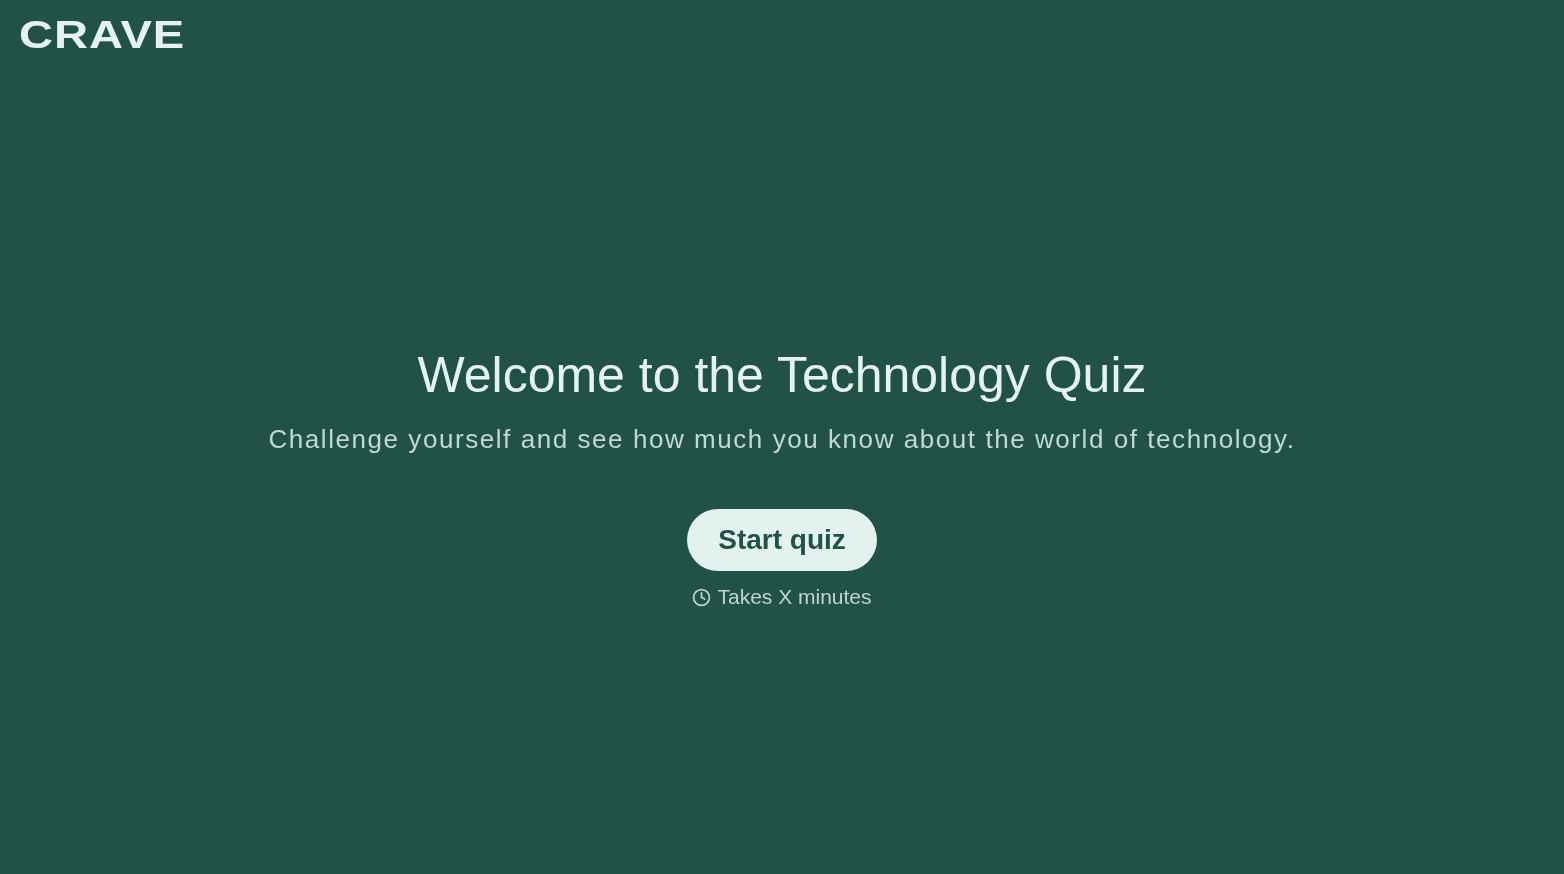 This screenshot has height=874, width=1564. What do you see at coordinates (794, 597) in the screenshot?
I see `duration-text: Takes X minutes` at bounding box center [794, 597].